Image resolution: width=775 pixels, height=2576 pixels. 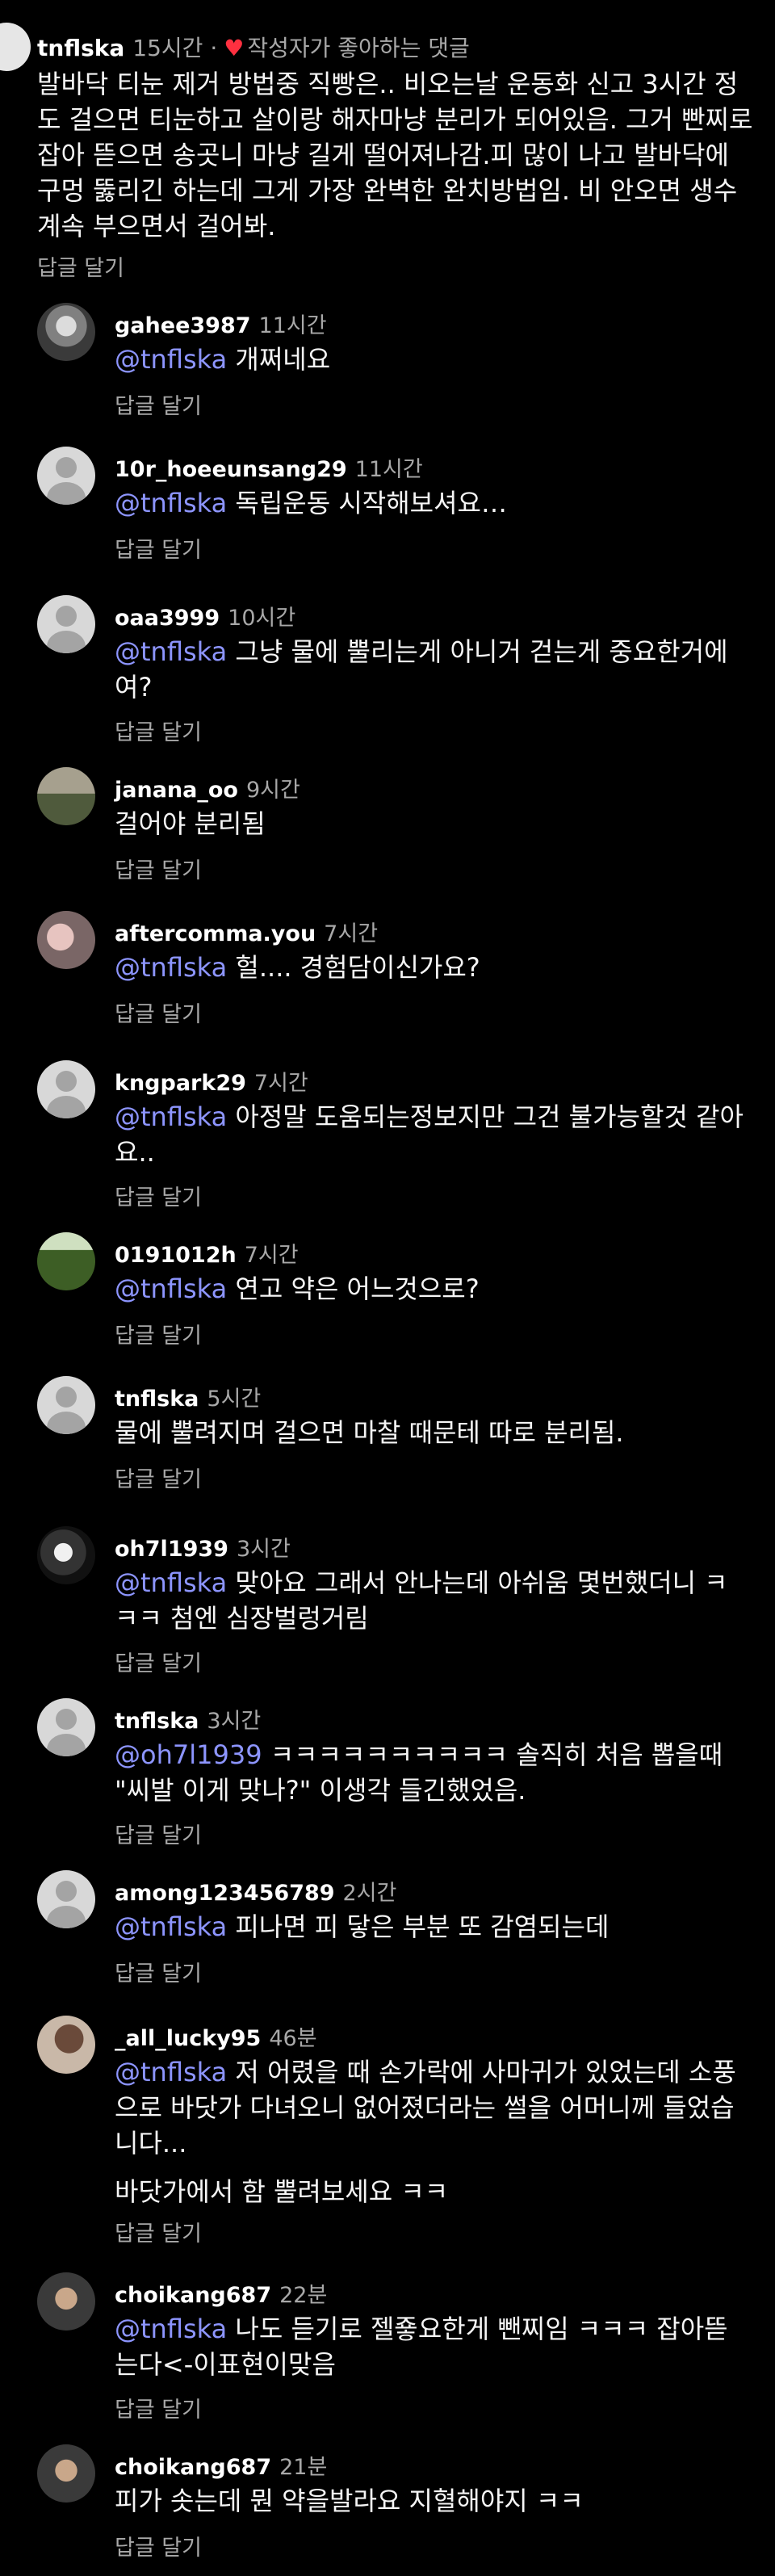 What do you see at coordinates (429, 1134) in the screenshot?
I see `reply-text: @tnflska 아정말 도움되는정보지만 그건 불가능할것 같아요..` at bounding box center [429, 1134].